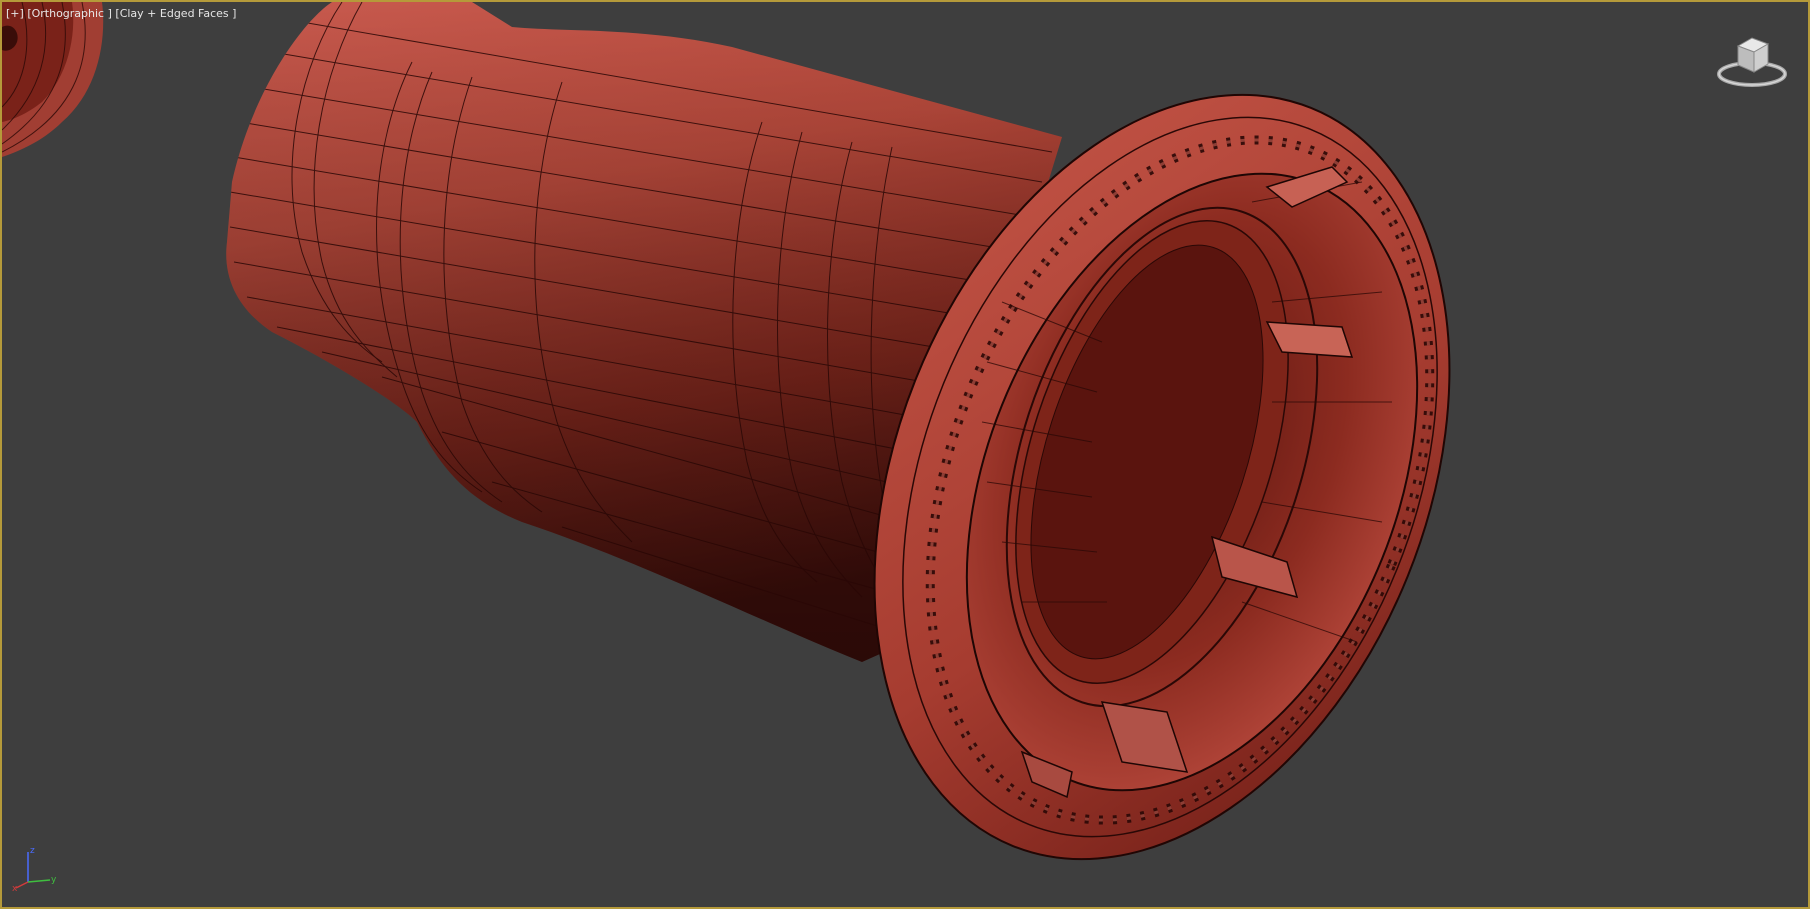  What do you see at coordinates (15, 13) in the screenshot?
I see `viewport-menu-button: [+]` at bounding box center [15, 13].